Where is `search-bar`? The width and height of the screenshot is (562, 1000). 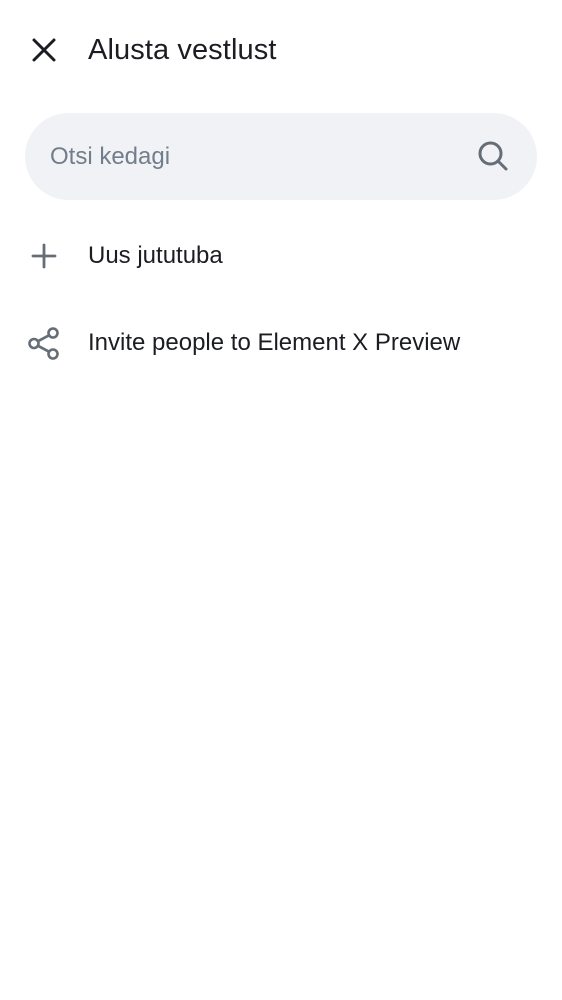
search-bar is located at coordinates (281, 156).